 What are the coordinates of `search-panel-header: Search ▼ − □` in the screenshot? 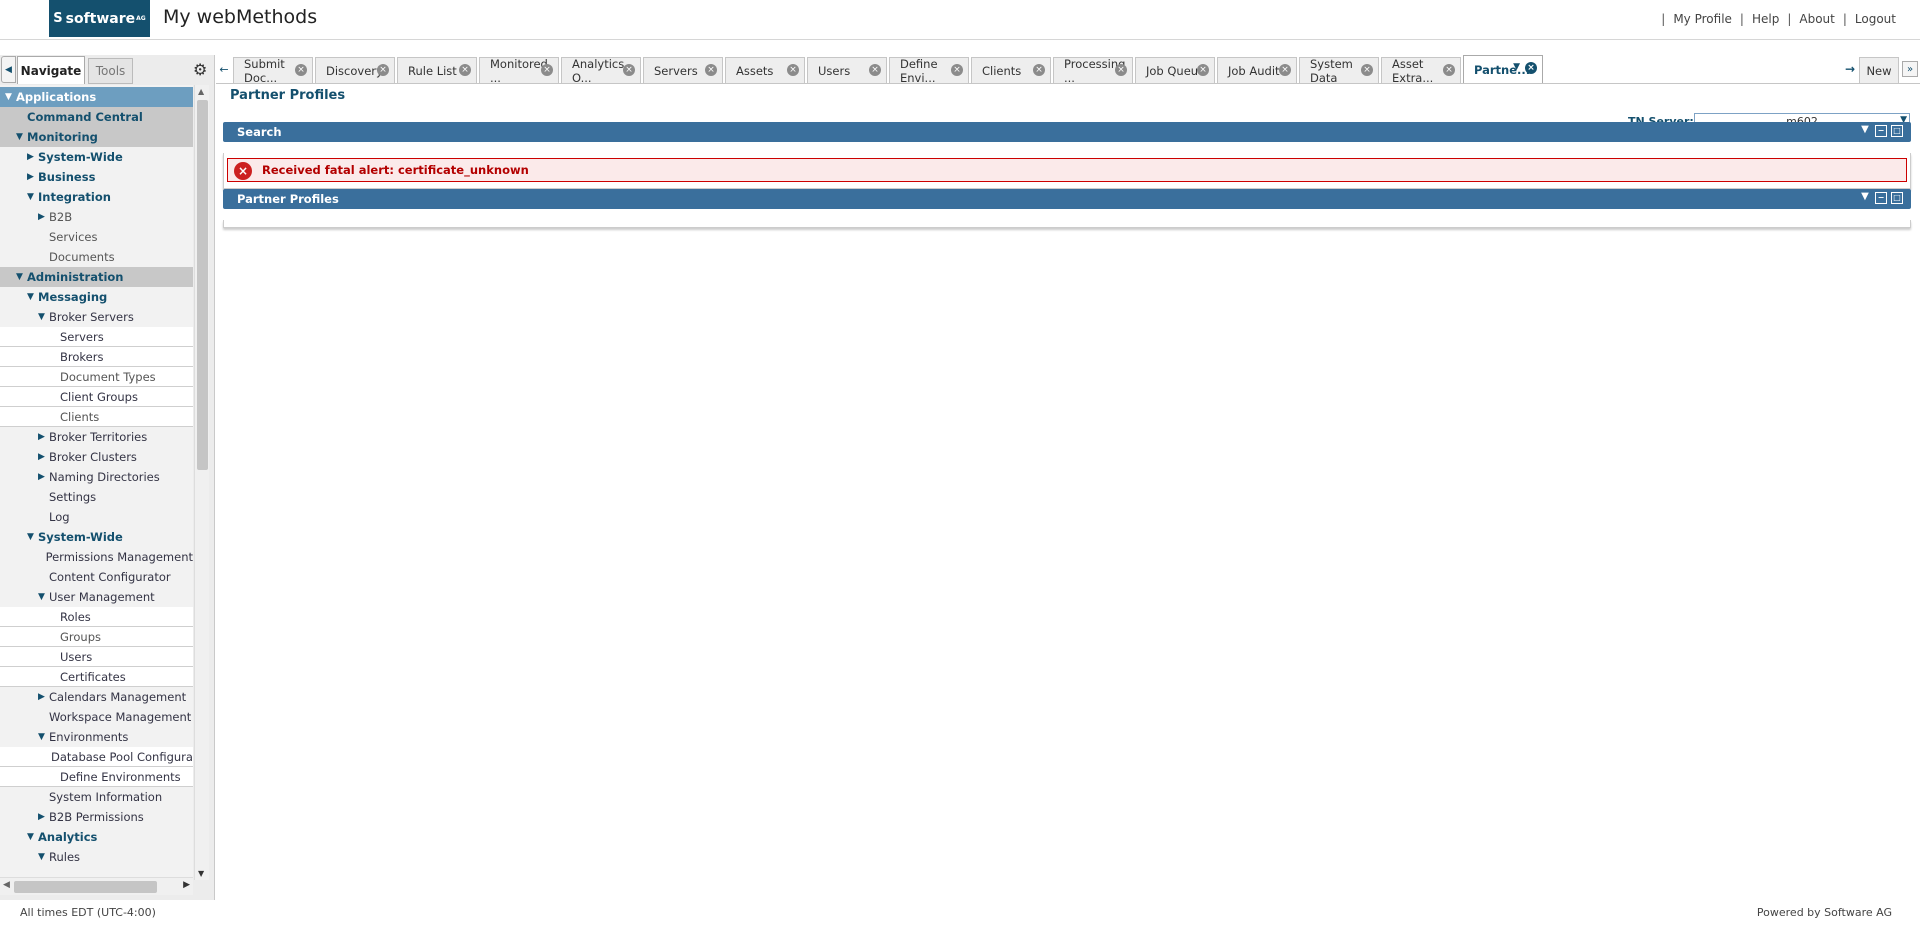 It's located at (1067, 132).